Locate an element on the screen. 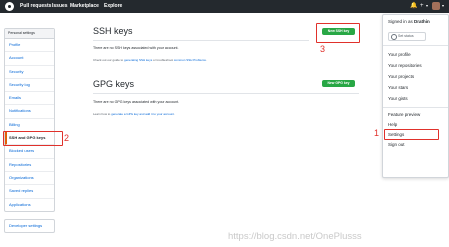 This screenshot has width=449, height=247. new-gpg-key-button: New GPG key is located at coordinates (338, 83).